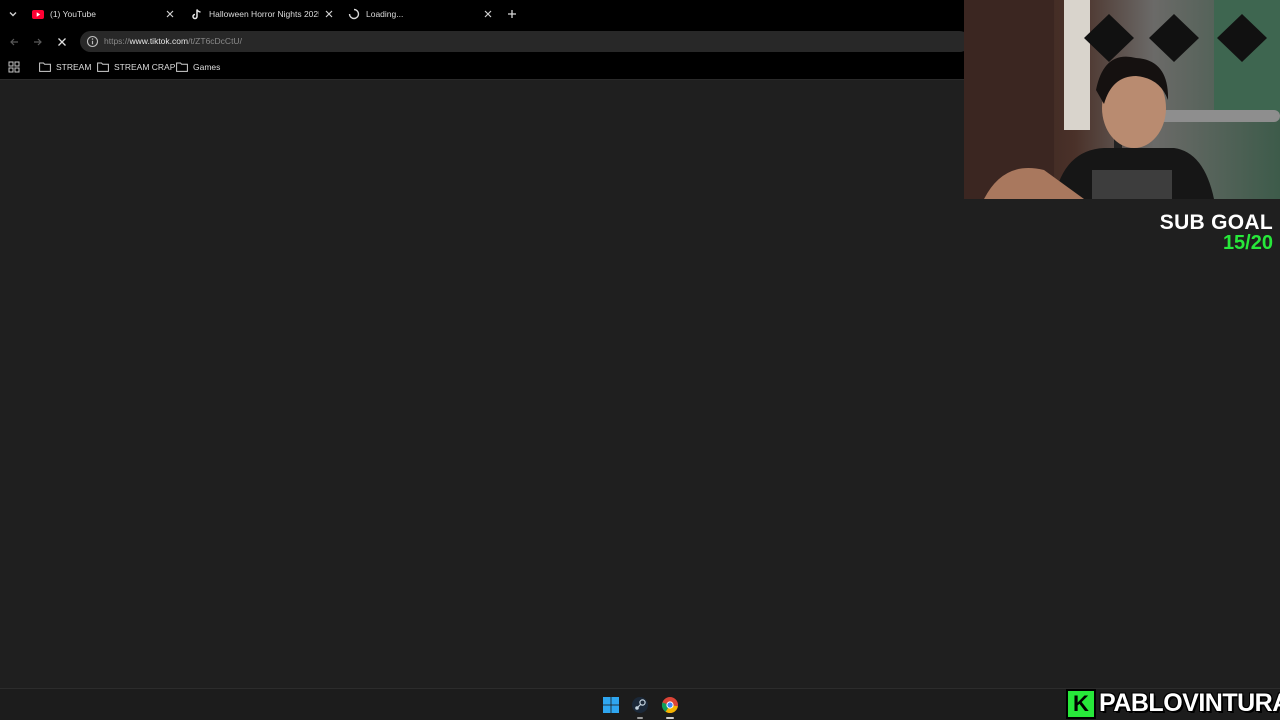 The width and height of the screenshot is (1280, 720). What do you see at coordinates (159, 41) in the screenshot?
I see `url-host: www.tiktok.com` at bounding box center [159, 41].